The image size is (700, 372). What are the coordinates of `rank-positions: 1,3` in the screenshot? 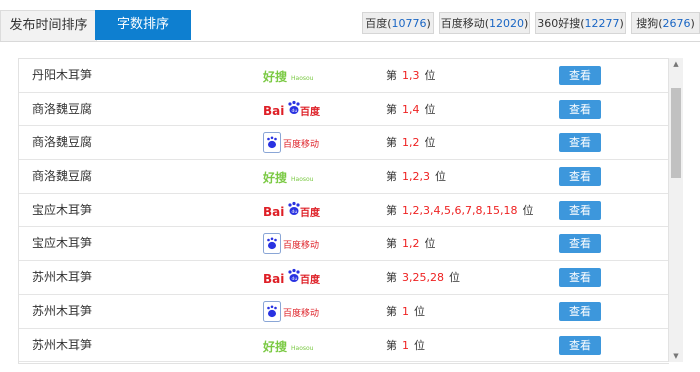 It's located at (411, 75).